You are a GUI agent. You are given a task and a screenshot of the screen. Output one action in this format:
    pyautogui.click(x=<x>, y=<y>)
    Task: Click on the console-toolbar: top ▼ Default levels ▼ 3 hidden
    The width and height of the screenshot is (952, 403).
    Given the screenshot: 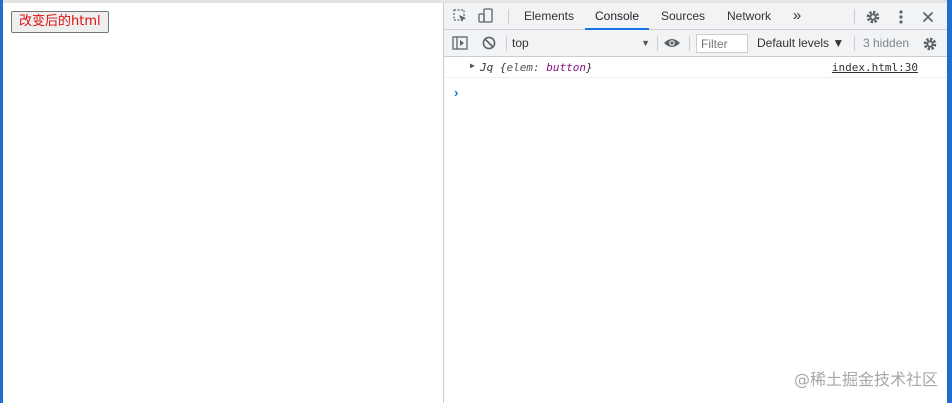 What is the action you would take?
    pyautogui.click(x=695, y=43)
    